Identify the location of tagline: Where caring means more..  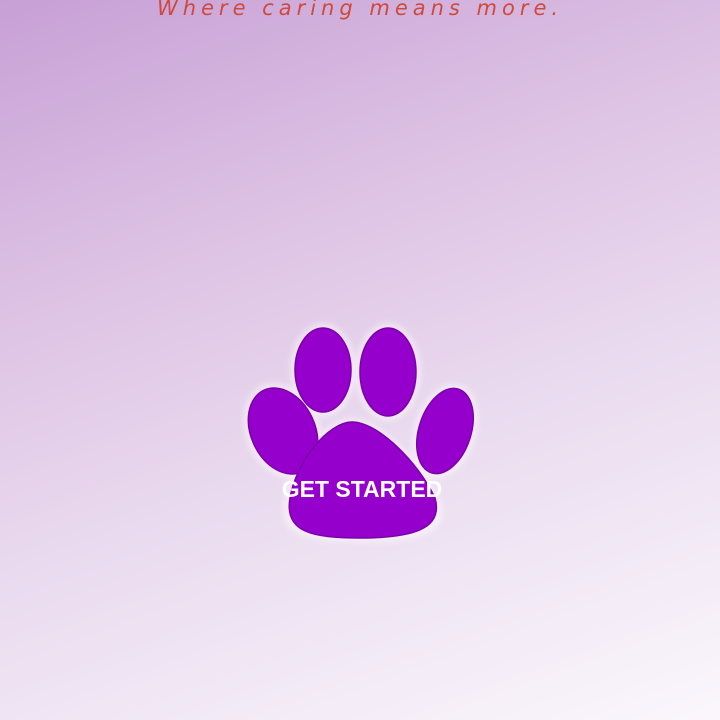
(360, 10).